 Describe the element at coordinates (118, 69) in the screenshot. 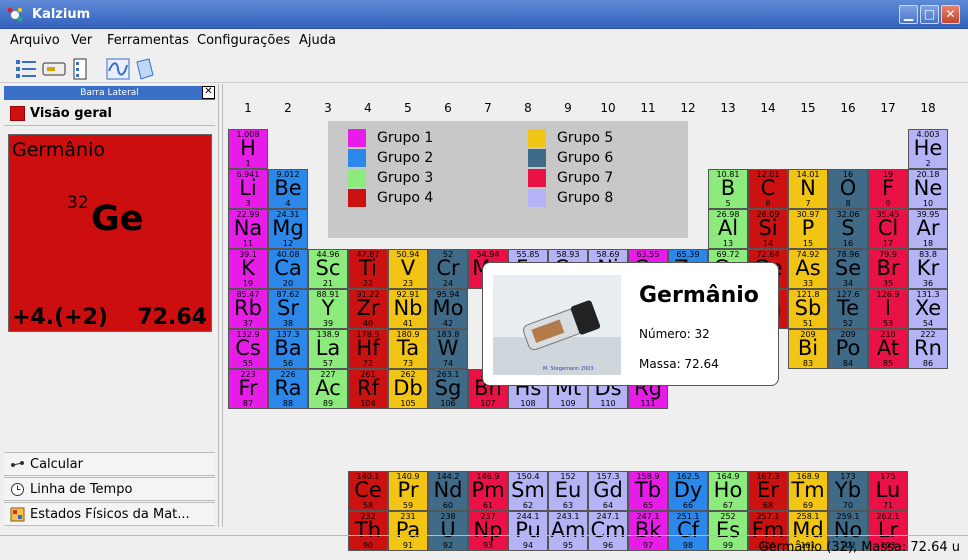

I see `plot-data-icon` at that location.